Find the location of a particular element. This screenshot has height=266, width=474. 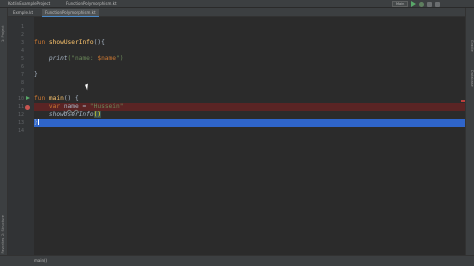

string-literal: ") is located at coordinates (120, 58).